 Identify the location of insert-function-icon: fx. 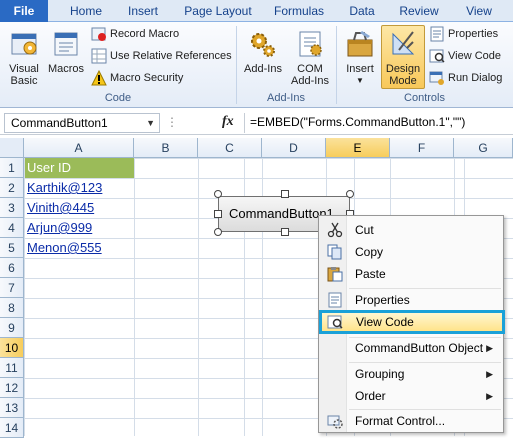
(228, 122).